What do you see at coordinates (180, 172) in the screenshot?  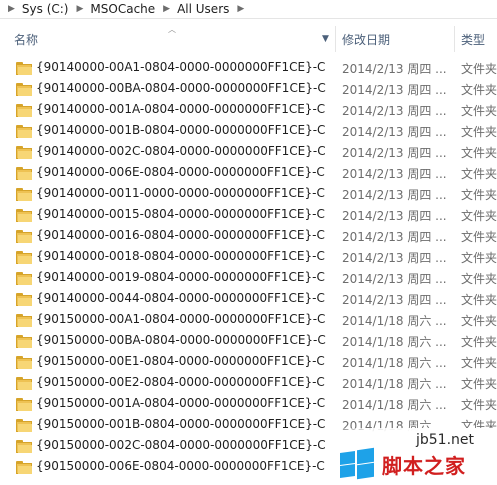 I see `file-name: {90140000-006E-0804-0000-0000000FF1CE}-C` at bounding box center [180, 172].